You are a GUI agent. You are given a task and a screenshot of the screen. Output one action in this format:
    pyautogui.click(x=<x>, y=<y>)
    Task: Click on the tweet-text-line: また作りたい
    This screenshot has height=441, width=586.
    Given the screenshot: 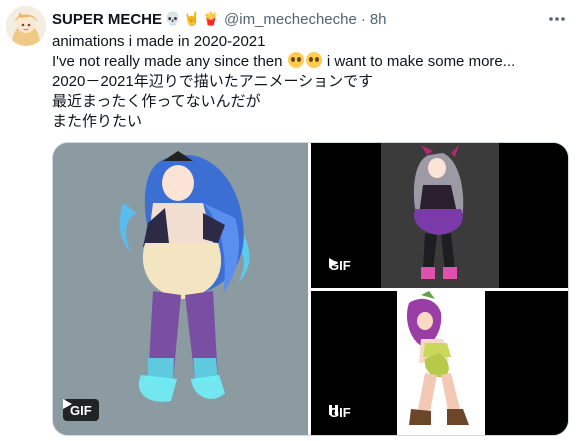 What is the action you would take?
    pyautogui.click(x=97, y=121)
    